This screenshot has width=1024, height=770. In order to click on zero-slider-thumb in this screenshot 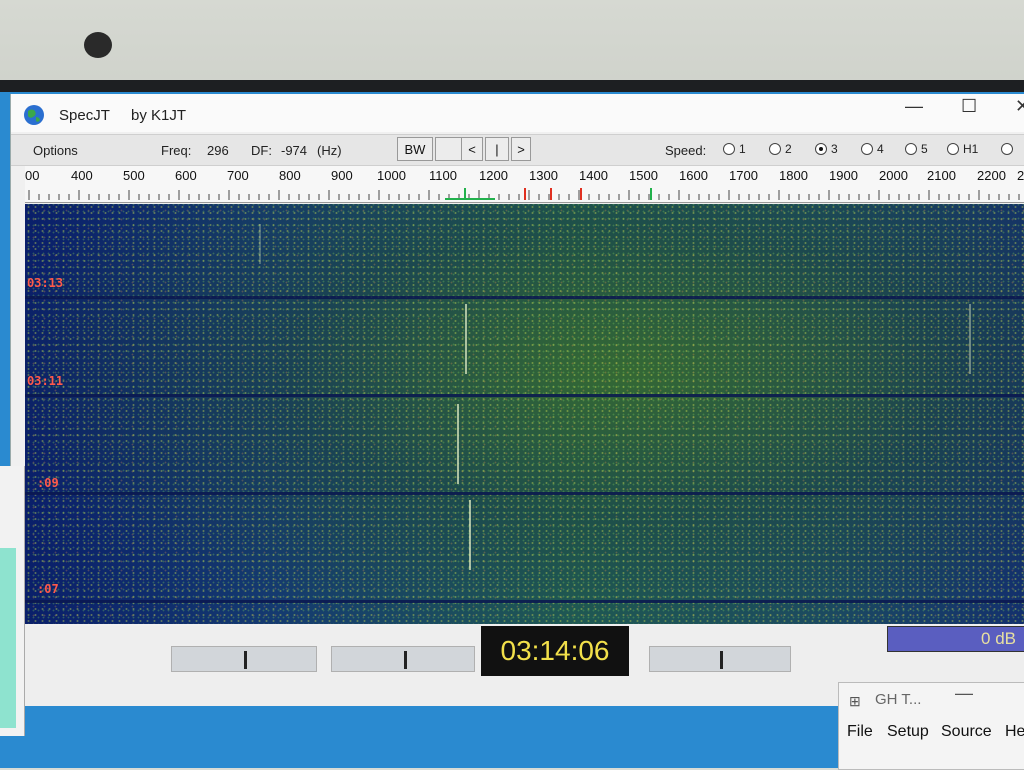, I will do `click(405, 660)`.